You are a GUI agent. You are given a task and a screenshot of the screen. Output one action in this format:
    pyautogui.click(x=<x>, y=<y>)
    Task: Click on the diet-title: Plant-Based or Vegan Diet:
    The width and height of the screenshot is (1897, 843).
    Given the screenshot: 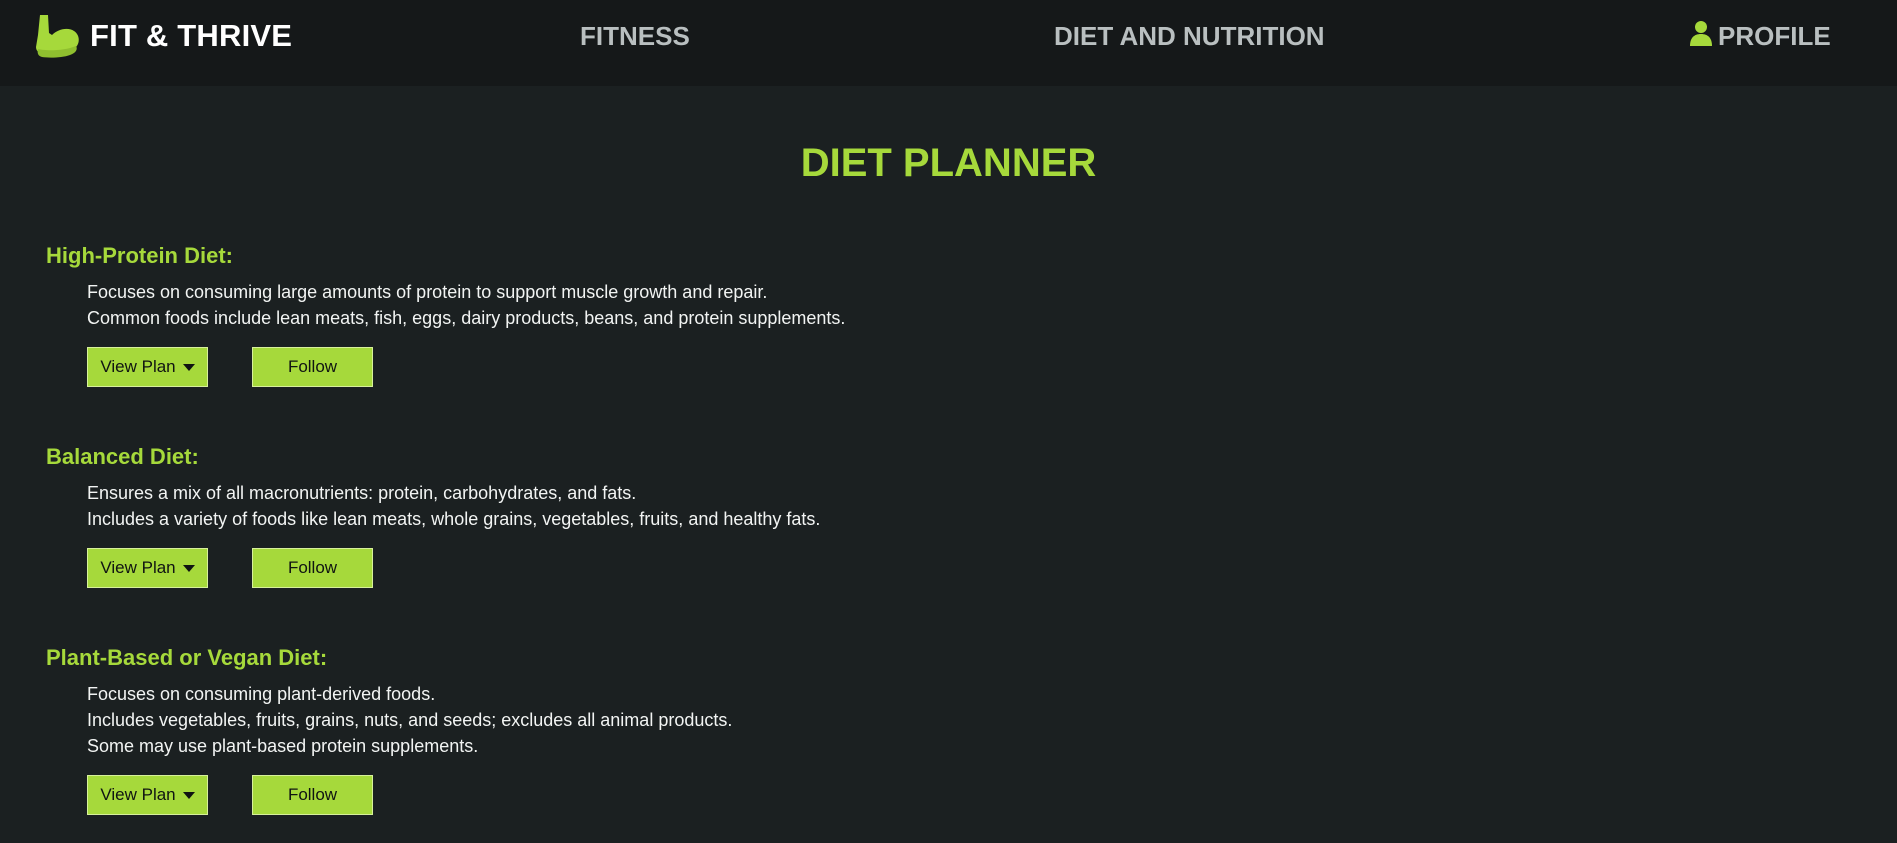 What is the action you would take?
    pyautogui.click(x=187, y=657)
    